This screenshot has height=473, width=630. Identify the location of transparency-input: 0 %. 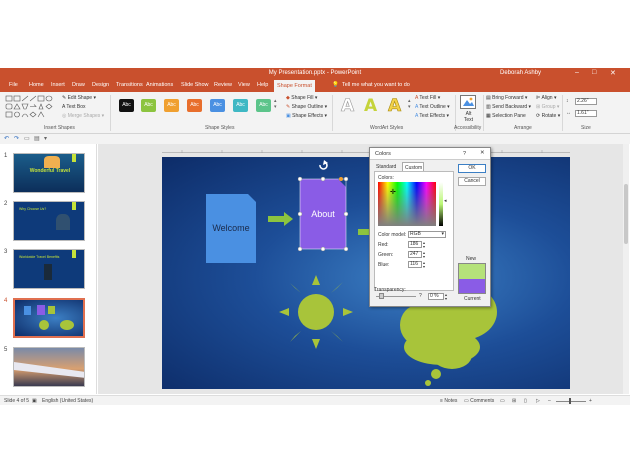
(436, 296).